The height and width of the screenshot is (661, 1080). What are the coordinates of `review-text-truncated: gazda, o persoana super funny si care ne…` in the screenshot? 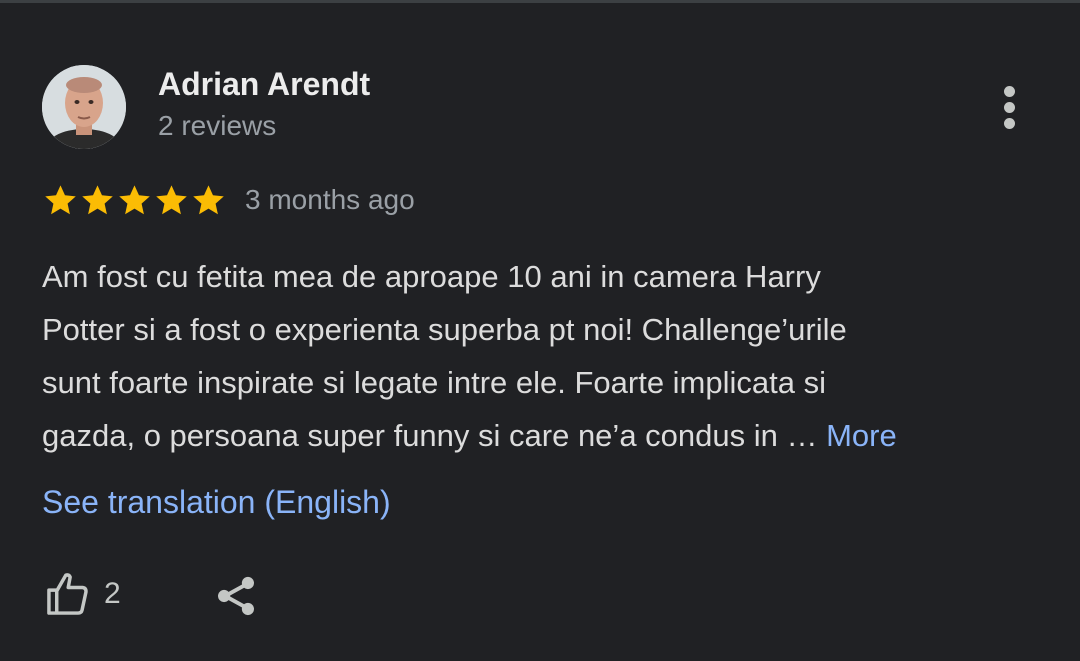 It's located at (434, 435).